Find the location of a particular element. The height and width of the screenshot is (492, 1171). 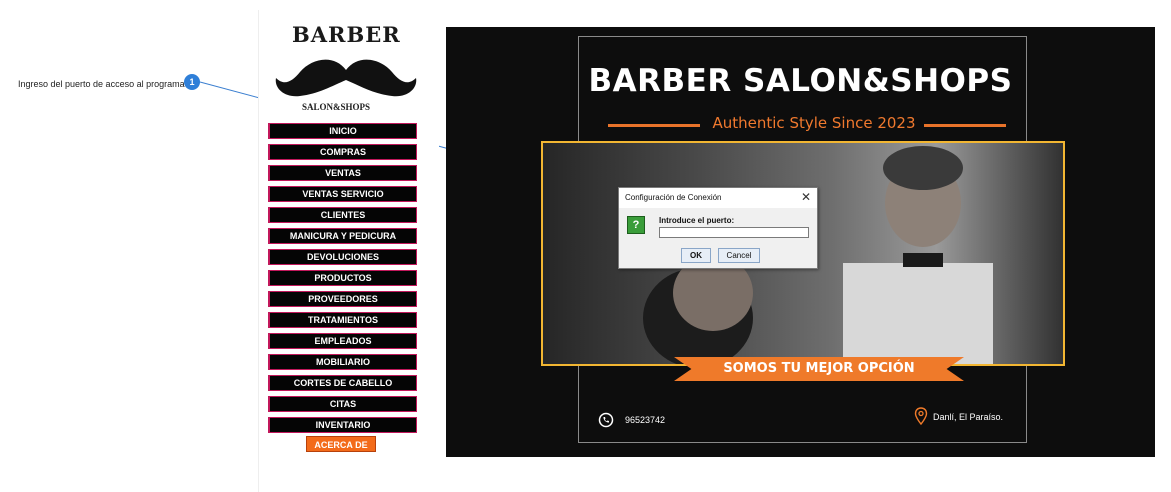

menu-button-empleados: EMPLEADOS is located at coordinates (342, 341).